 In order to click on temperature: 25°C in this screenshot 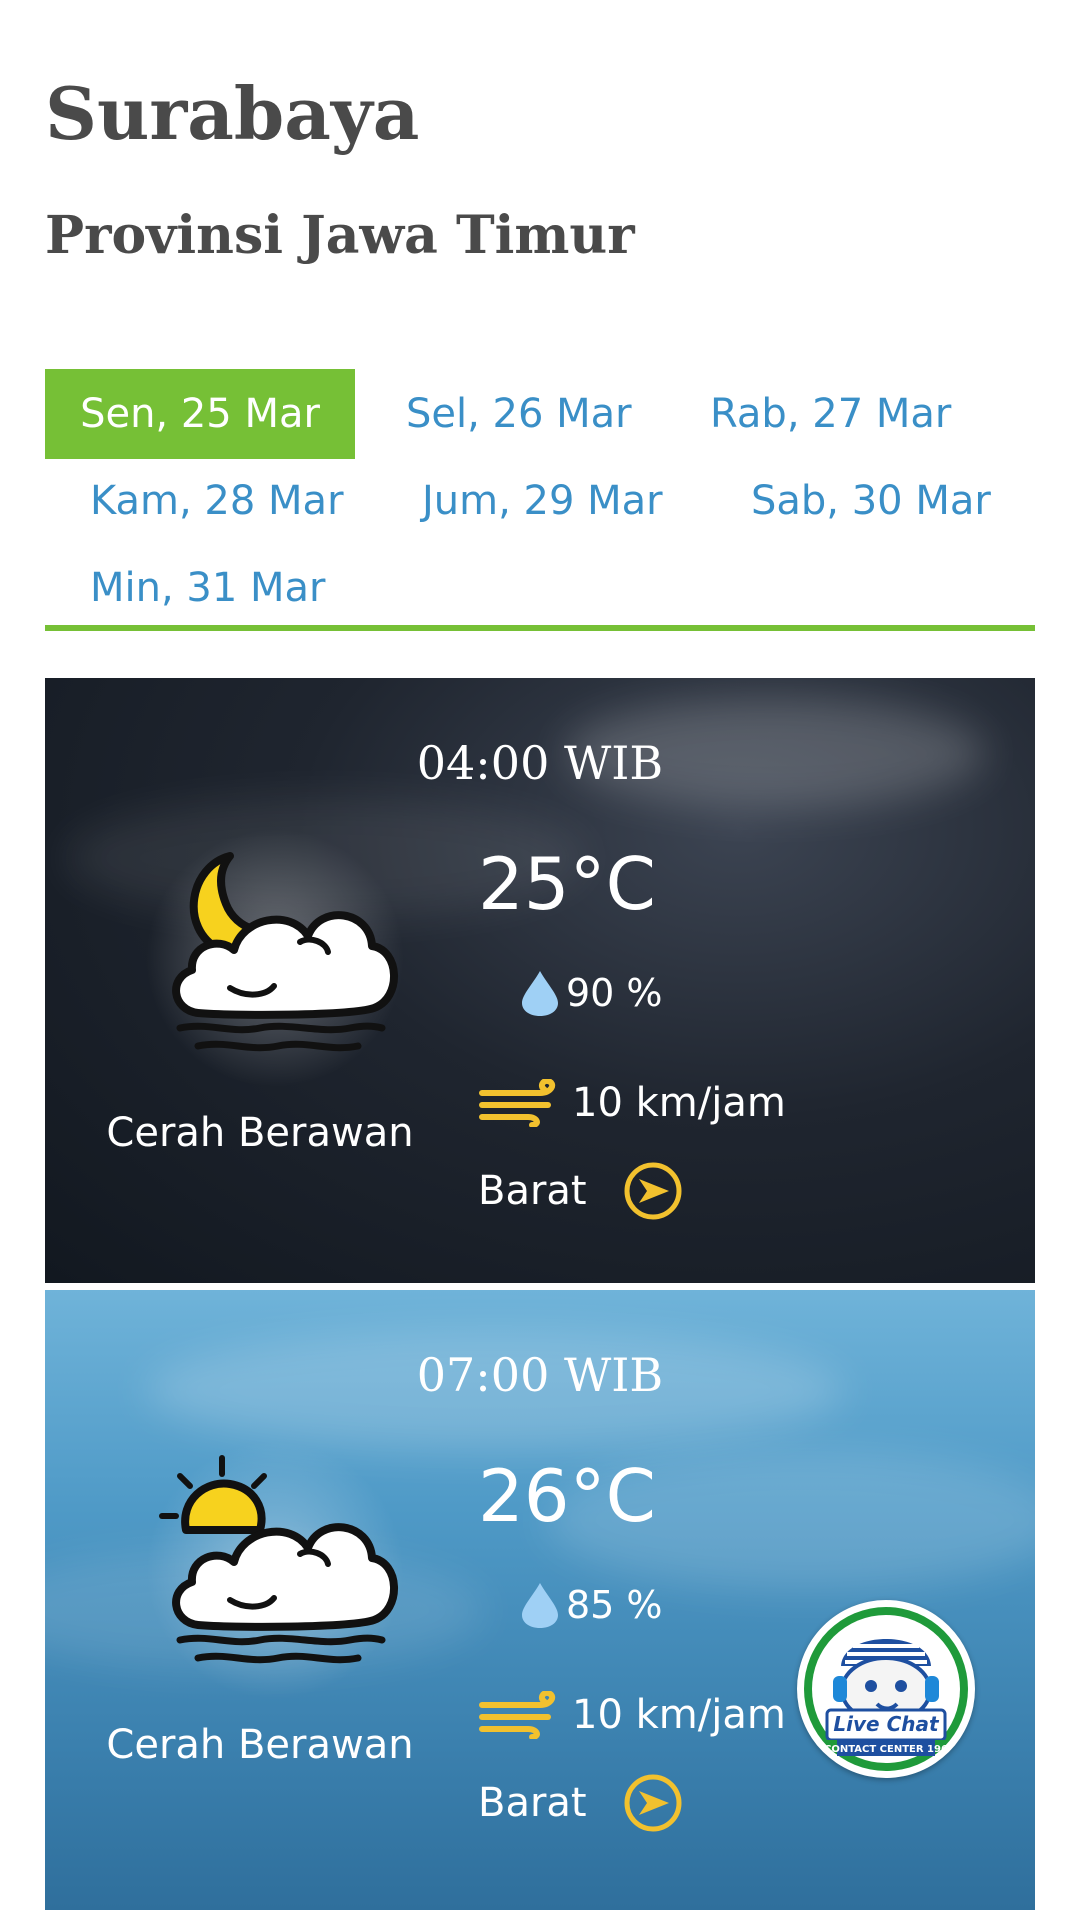, I will do `click(567, 884)`.